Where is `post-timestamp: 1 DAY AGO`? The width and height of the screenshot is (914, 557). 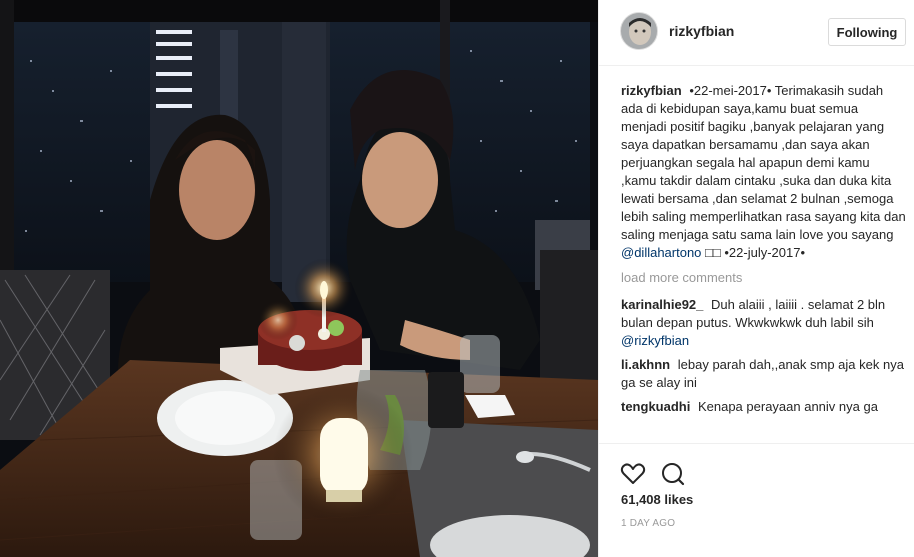 post-timestamp: 1 DAY AGO is located at coordinates (648, 523).